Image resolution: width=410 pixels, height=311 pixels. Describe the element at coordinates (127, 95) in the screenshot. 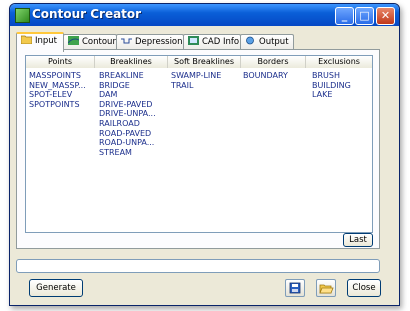

I see `list-item: DAM` at that location.